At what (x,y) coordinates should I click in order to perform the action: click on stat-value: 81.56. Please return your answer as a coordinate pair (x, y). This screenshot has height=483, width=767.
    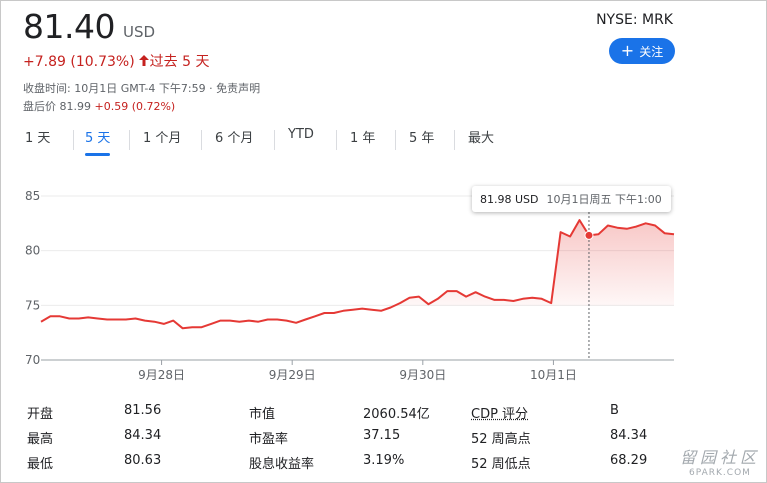
    Looking at the image, I should click on (143, 410).